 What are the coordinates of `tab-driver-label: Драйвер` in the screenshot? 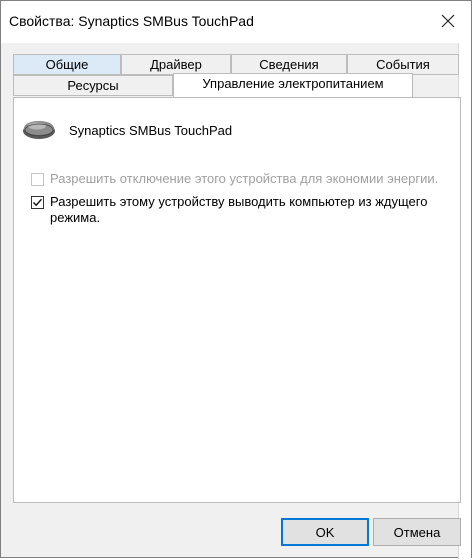 It's located at (176, 64).